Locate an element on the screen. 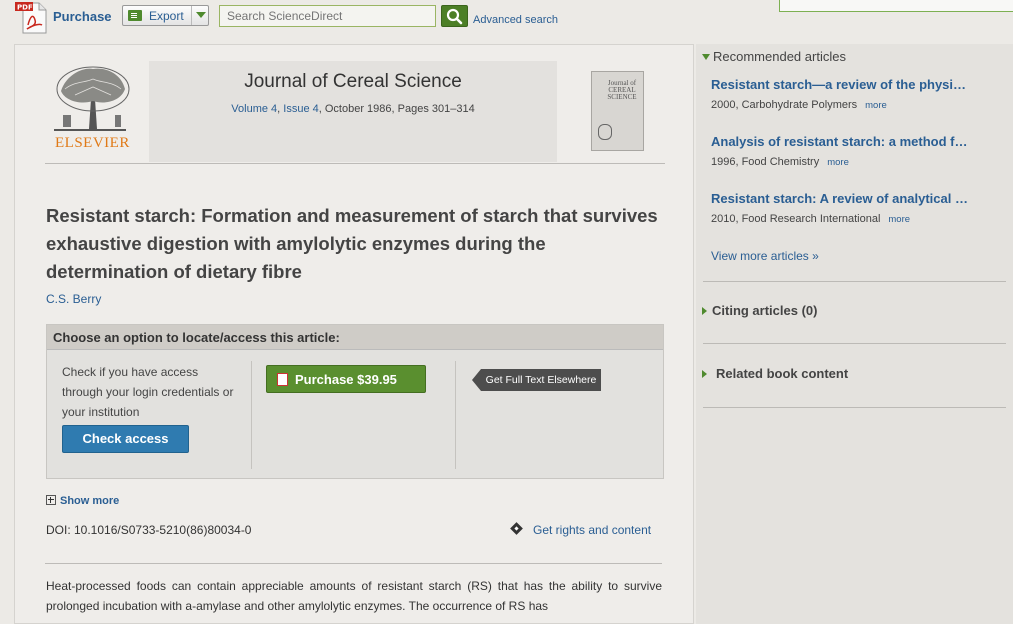 Image resolution: width=1013 pixels, height=624 pixels. related-book-content-header: Related book content is located at coordinates (775, 373).